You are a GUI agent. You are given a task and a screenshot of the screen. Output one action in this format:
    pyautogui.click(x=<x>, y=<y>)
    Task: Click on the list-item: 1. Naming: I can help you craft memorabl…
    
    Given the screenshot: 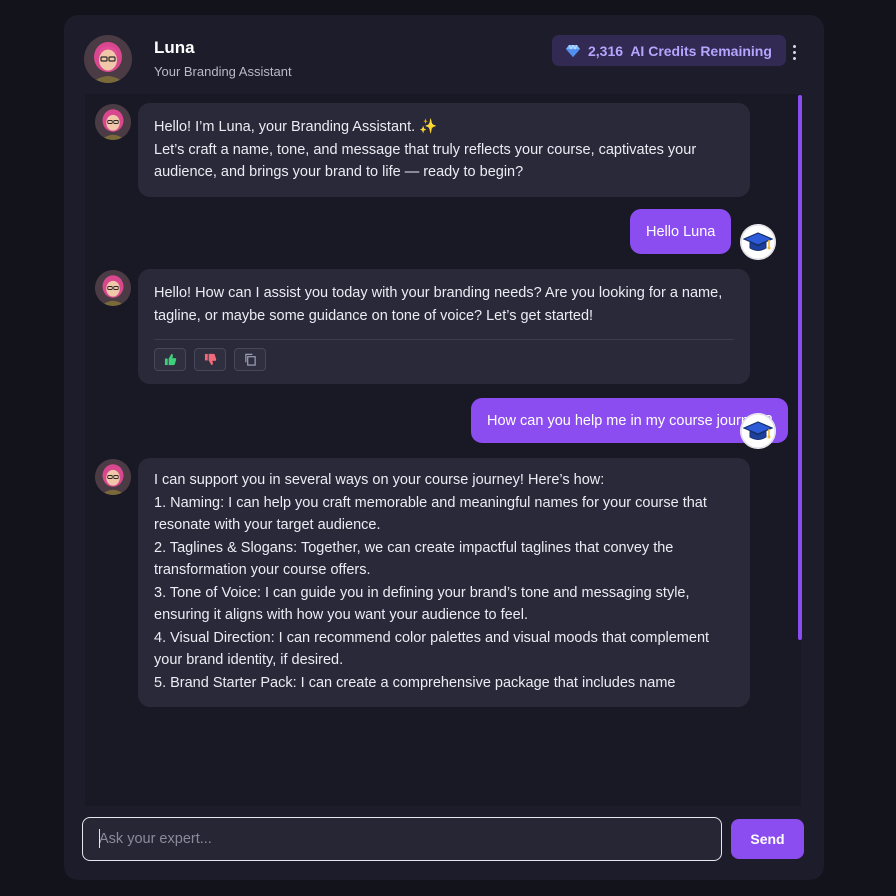 What is the action you would take?
    pyautogui.click(x=430, y=514)
    